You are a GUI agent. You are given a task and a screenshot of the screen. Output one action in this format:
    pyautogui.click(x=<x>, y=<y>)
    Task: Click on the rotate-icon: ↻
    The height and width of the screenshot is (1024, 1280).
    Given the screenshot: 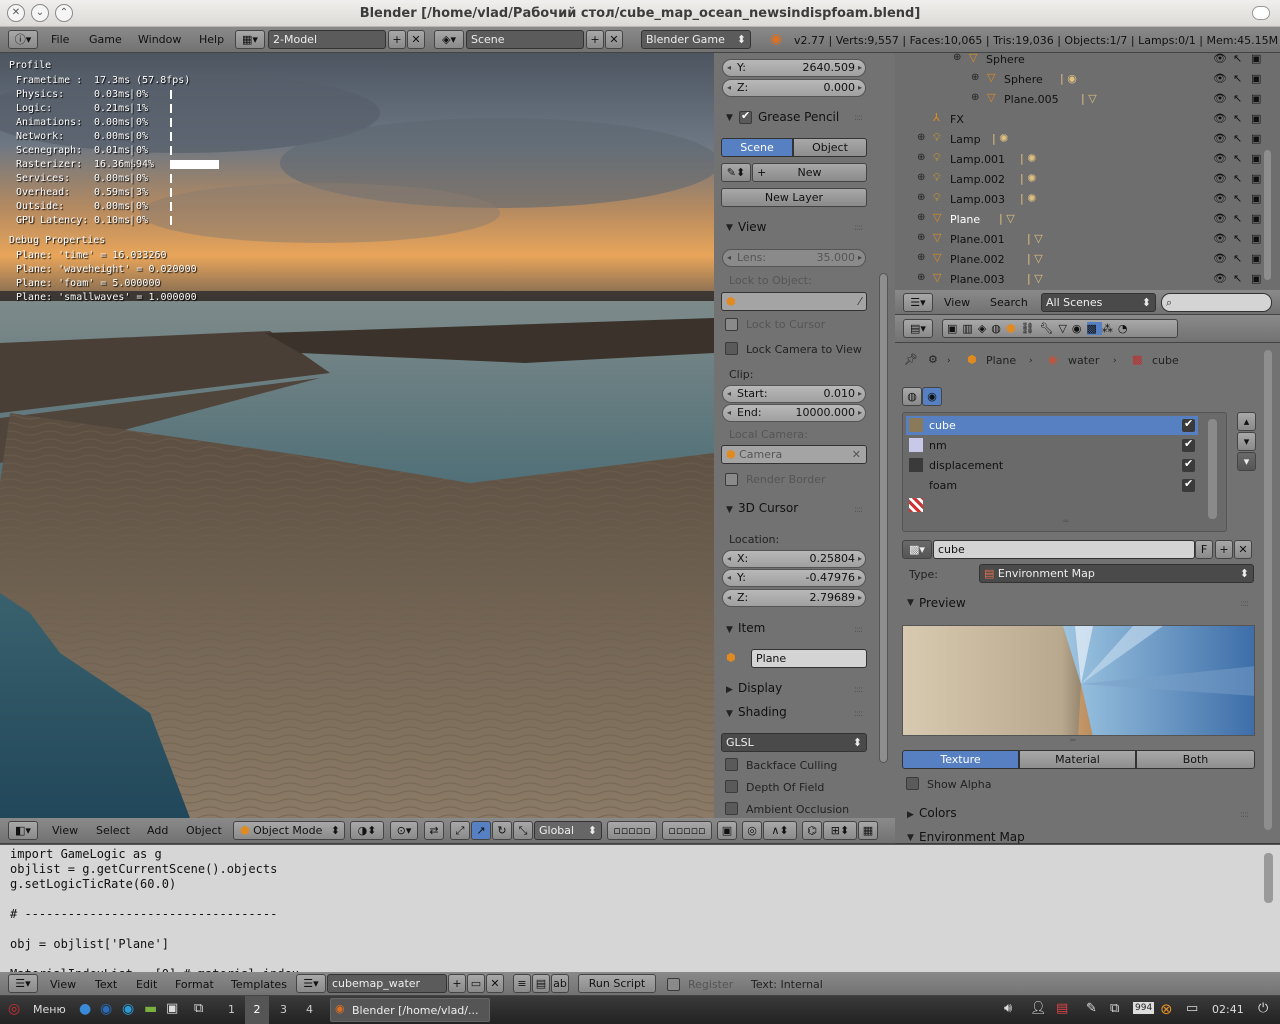 What is the action you would take?
    pyautogui.click(x=502, y=830)
    